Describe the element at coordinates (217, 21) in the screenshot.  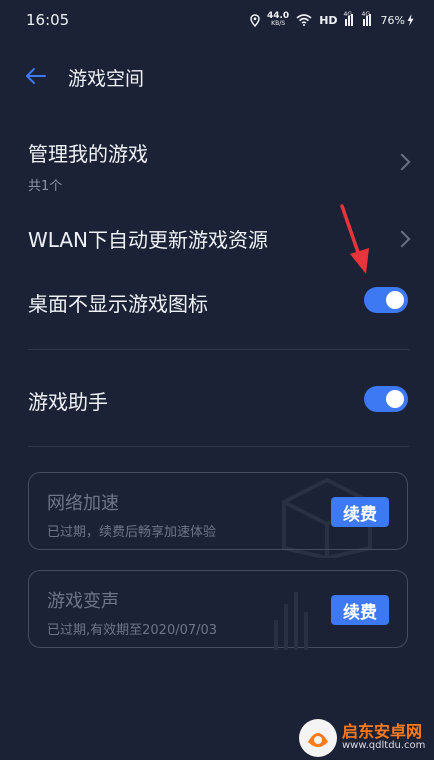
I see `status-bar: 16:05 44.0 KB/S HD 4G 4G 76%` at that location.